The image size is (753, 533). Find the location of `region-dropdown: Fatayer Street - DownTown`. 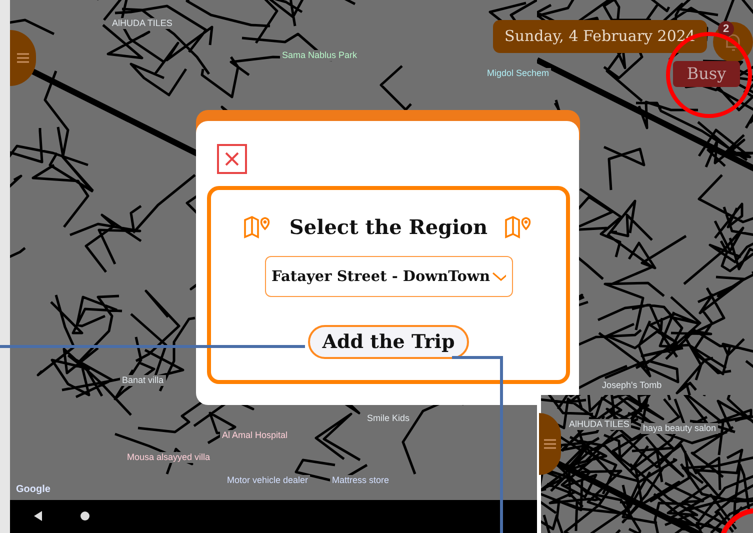

region-dropdown: Fatayer Street - DownTown is located at coordinates (388, 276).